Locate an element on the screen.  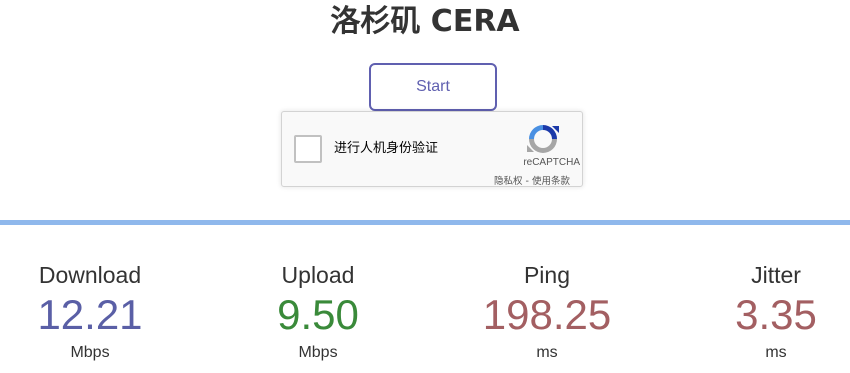
ping-stat: Ping 198.25 ms is located at coordinates (547, 311).